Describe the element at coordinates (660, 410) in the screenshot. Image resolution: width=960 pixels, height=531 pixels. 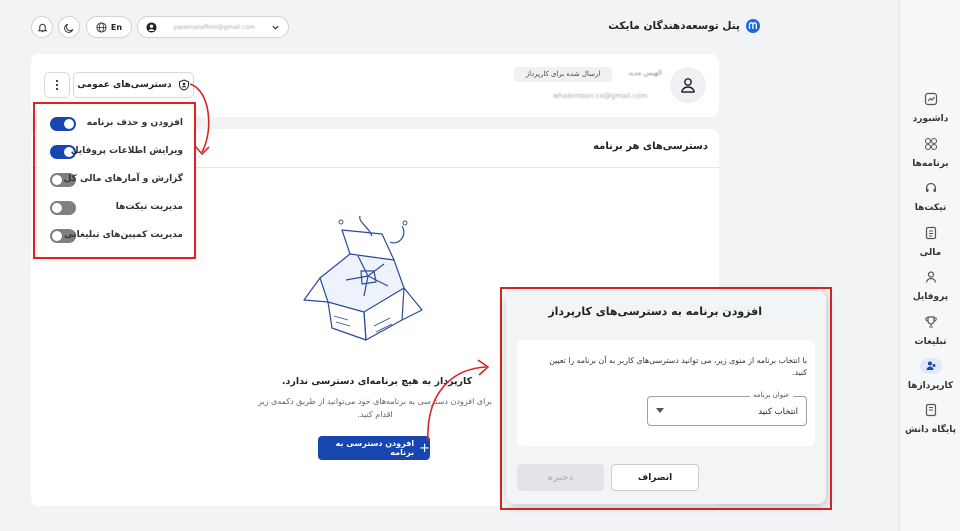
I see `dropdown-arrow-icon` at that location.